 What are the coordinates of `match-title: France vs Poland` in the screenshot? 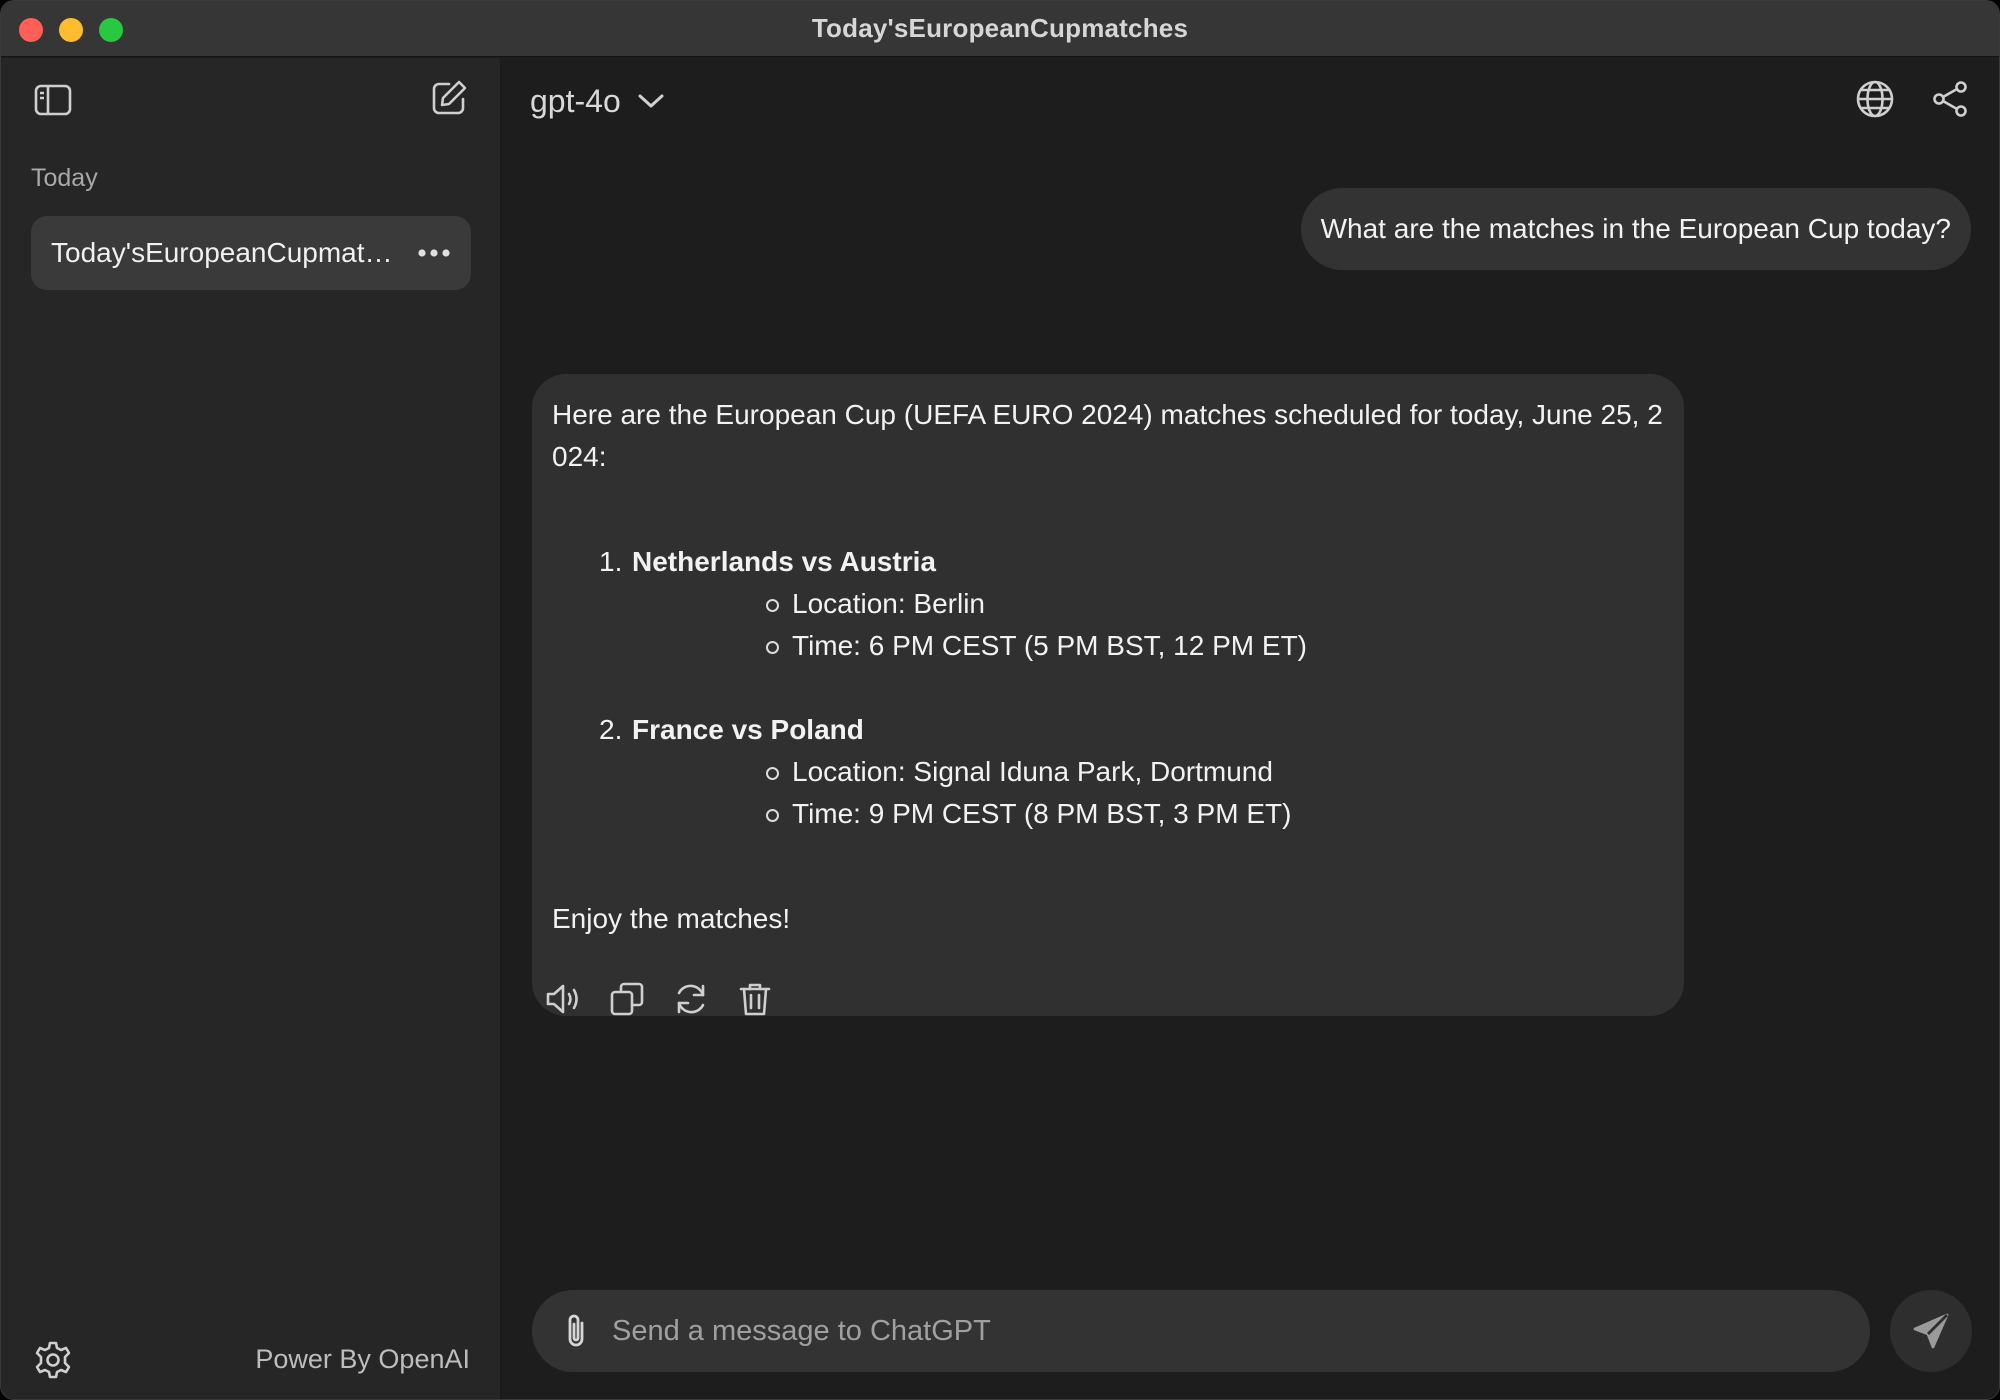 It's located at (748, 729).